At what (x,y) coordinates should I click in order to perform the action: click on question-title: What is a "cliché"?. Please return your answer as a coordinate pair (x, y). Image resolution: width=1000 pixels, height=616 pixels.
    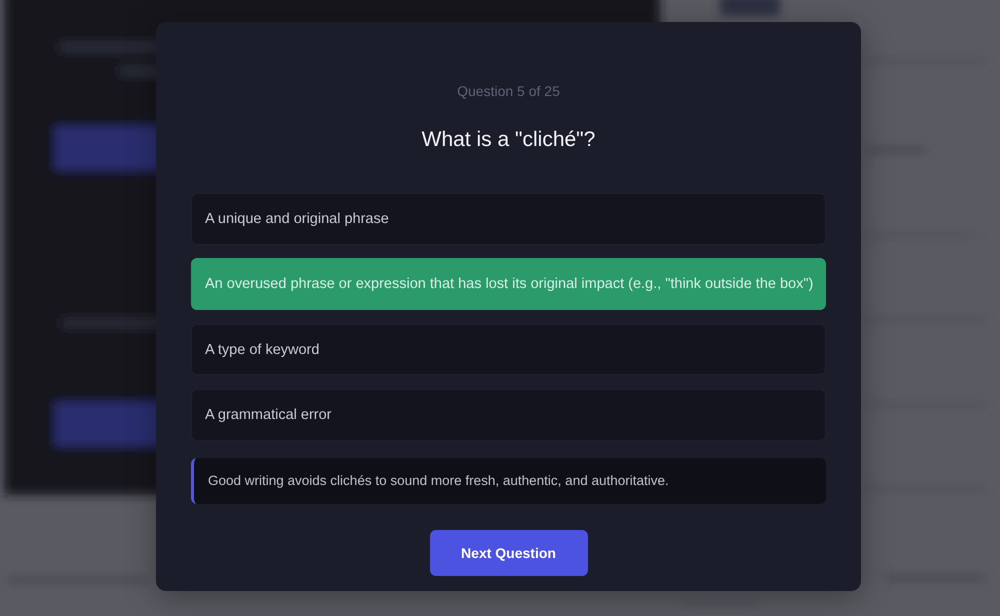
    Looking at the image, I should click on (509, 140).